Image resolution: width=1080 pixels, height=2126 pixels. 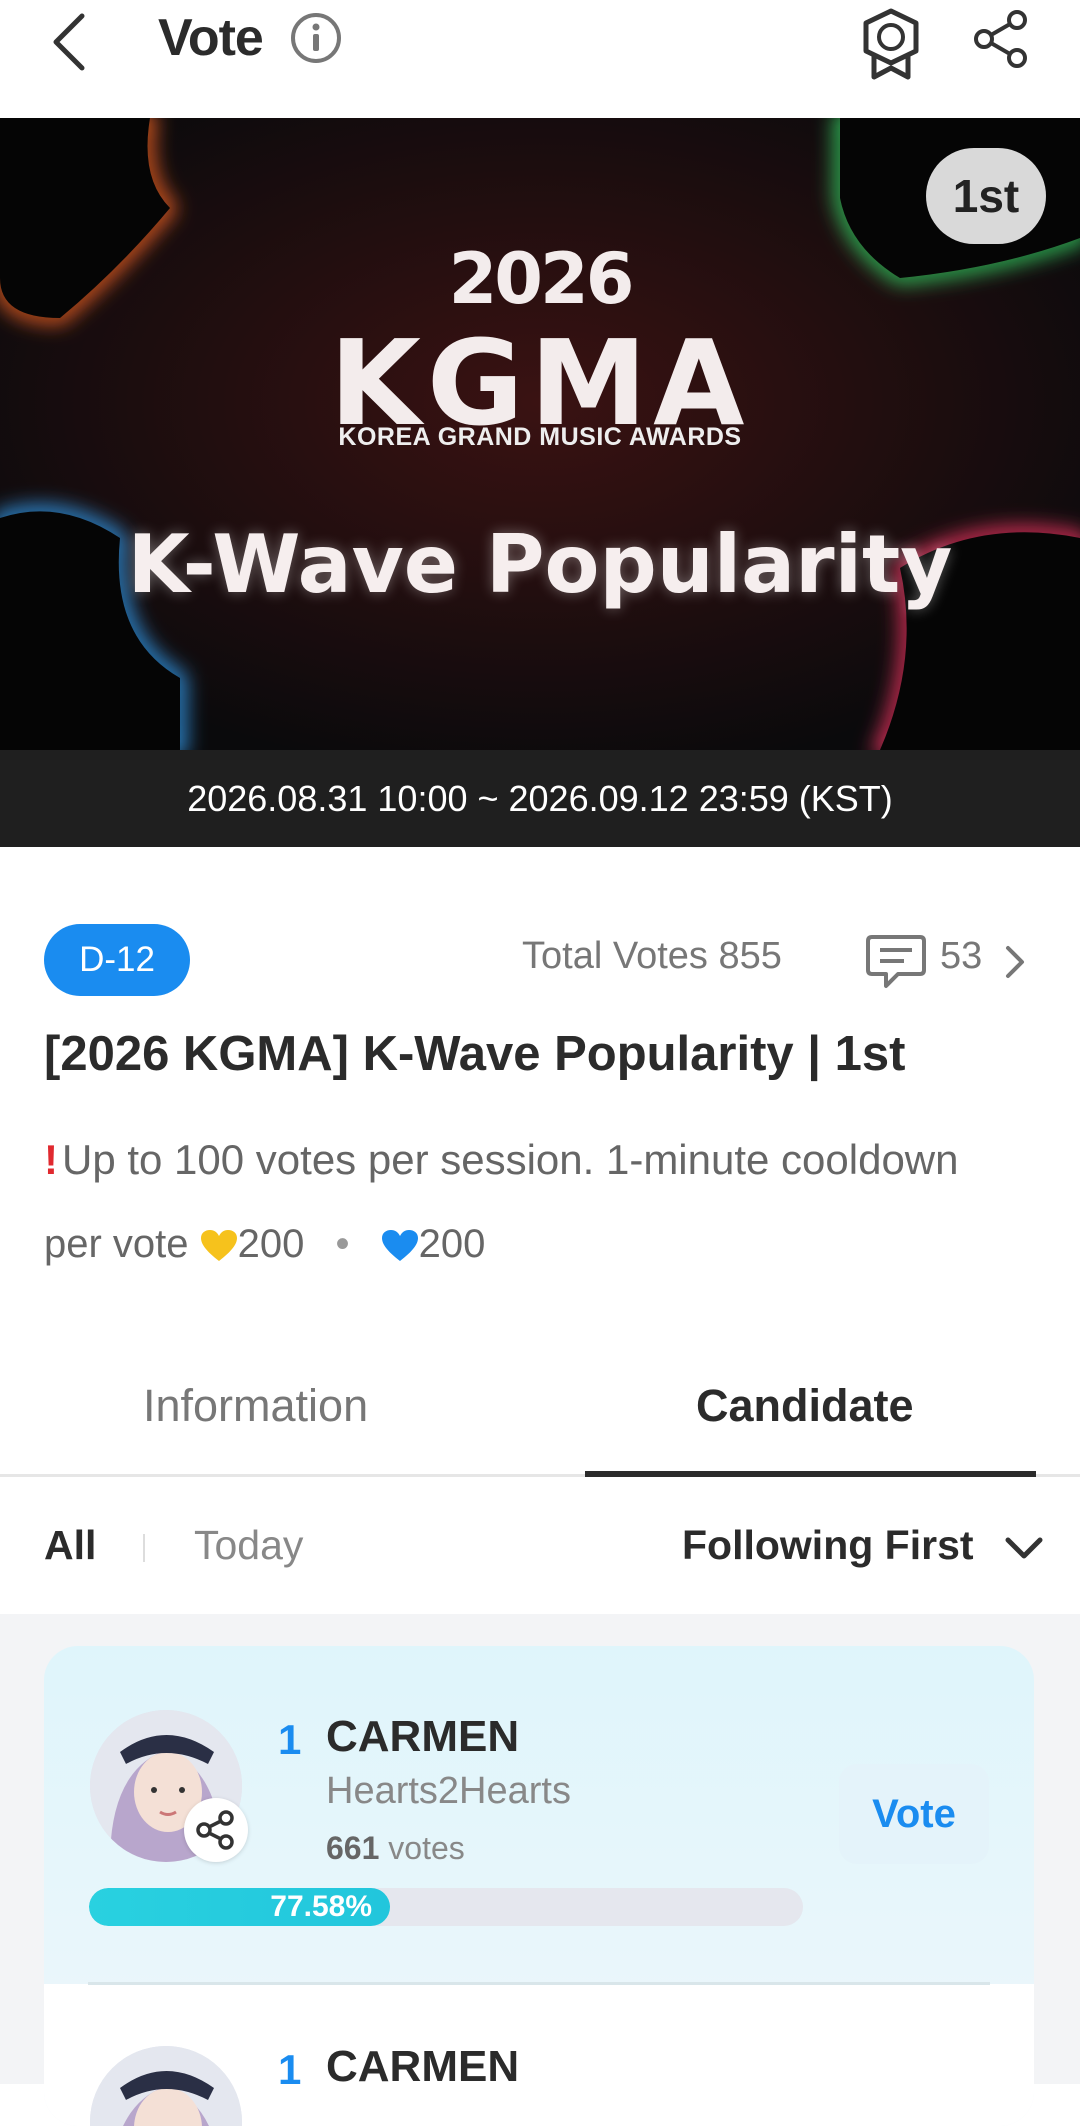 I want to click on alert-mark: !, so click(x=51, y=1159).